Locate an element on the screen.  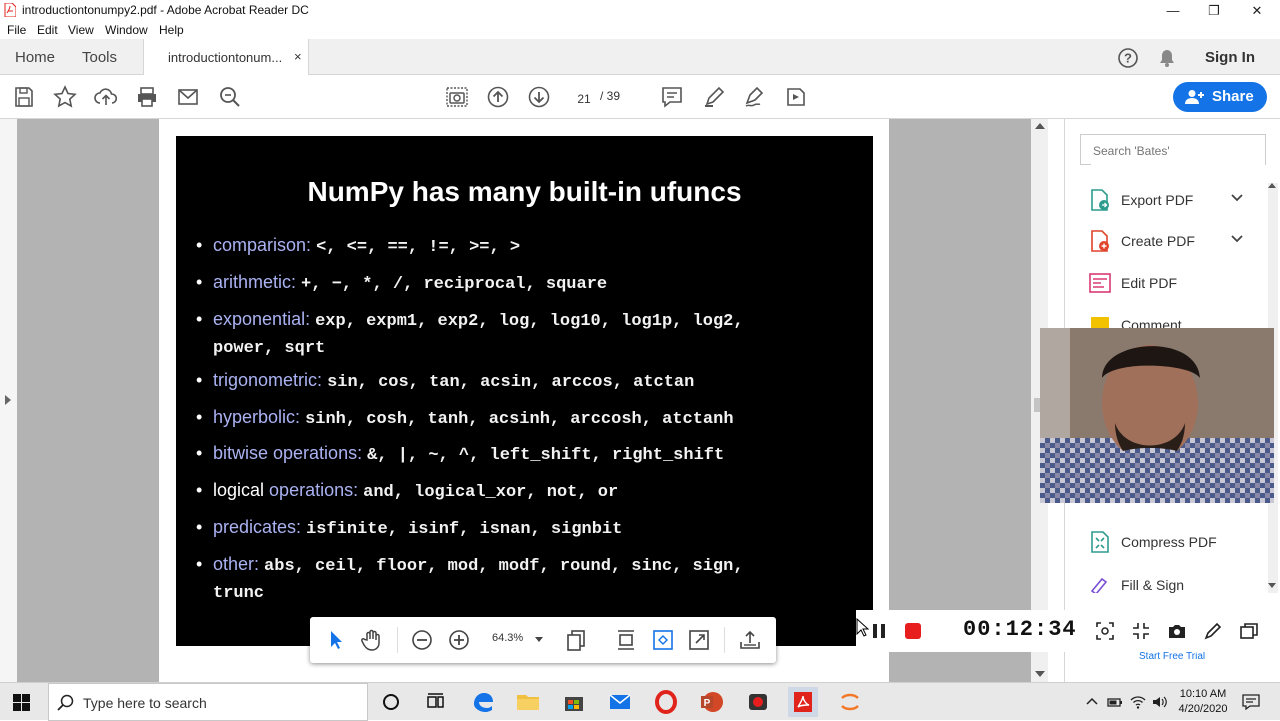
volume-icon is located at coordinates (1160, 702).